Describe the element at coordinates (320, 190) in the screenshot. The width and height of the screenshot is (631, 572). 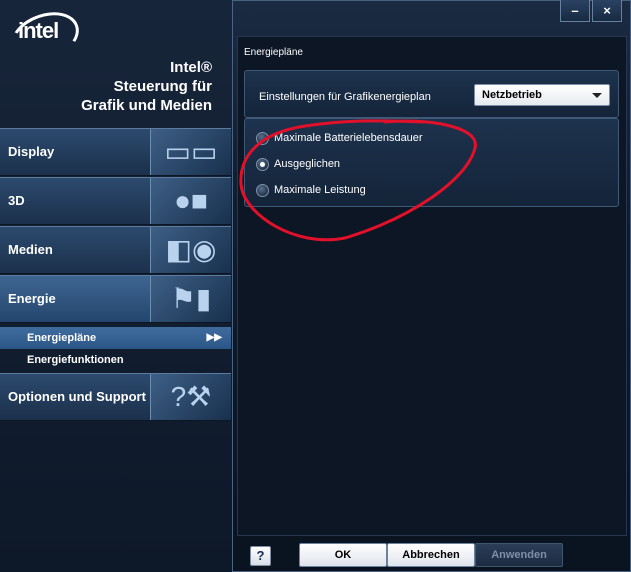
I see `radio-label: Maximale Leistung` at that location.